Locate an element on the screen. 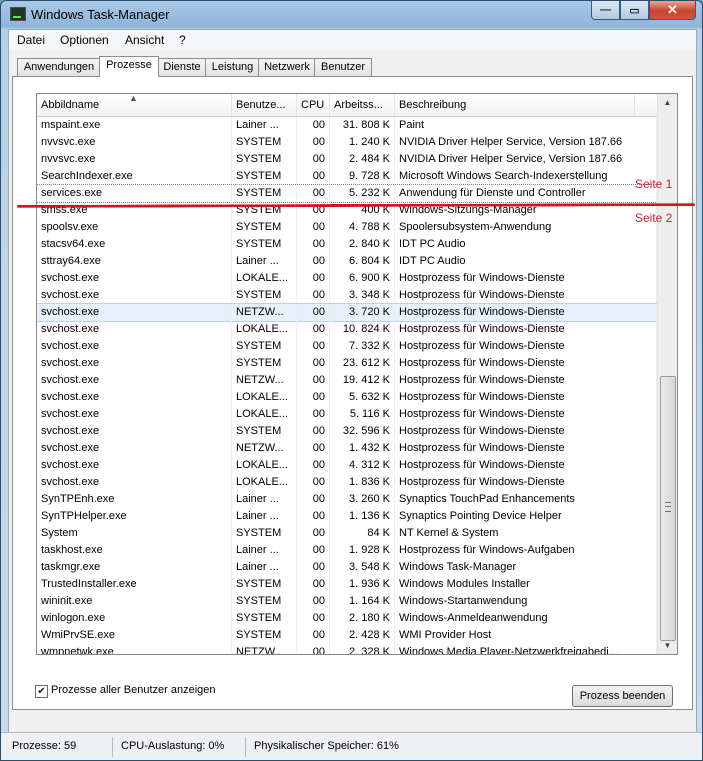  close-icon: ✕ is located at coordinates (672, 9).